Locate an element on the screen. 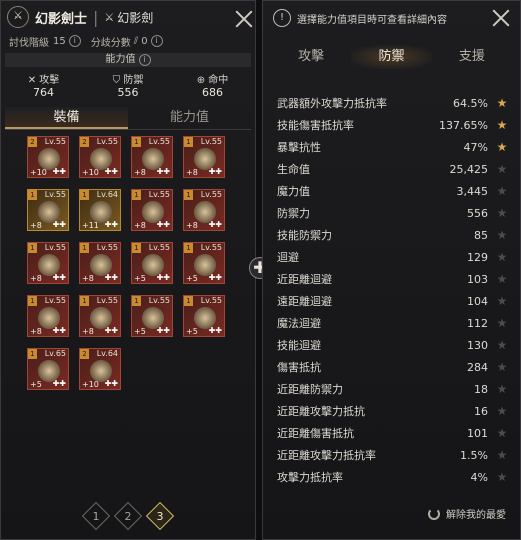  tab-equipment: 裝備 is located at coordinates (66, 118).